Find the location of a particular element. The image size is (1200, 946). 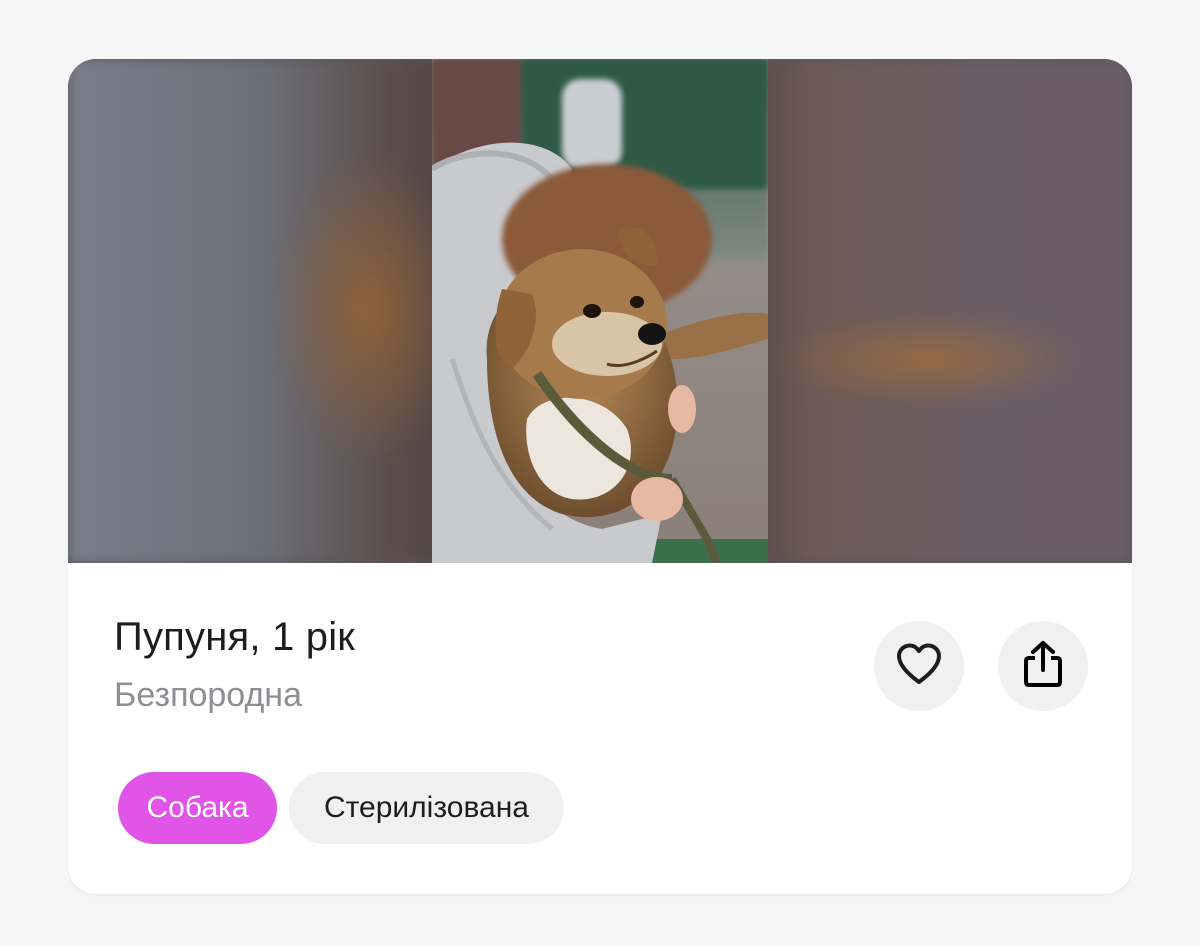

pet-photo-image is located at coordinates (600, 311).